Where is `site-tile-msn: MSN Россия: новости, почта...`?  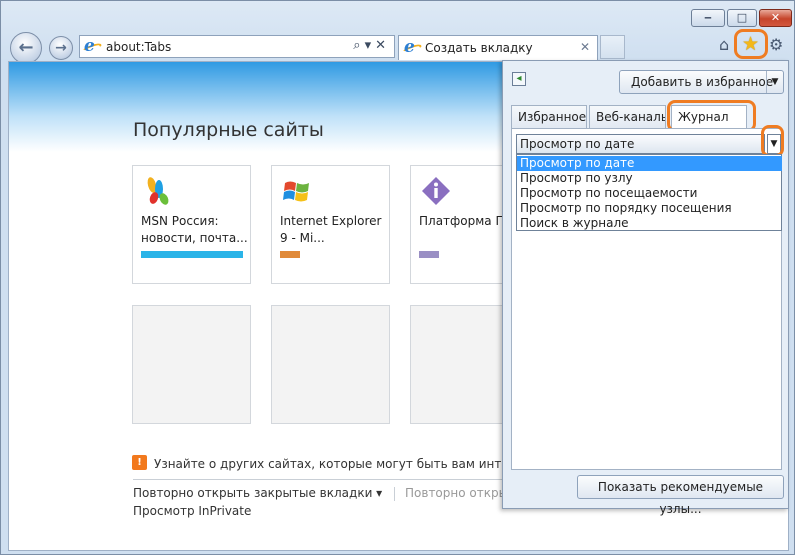
site-tile-msn: MSN Россия: новости, почта... is located at coordinates (191, 224).